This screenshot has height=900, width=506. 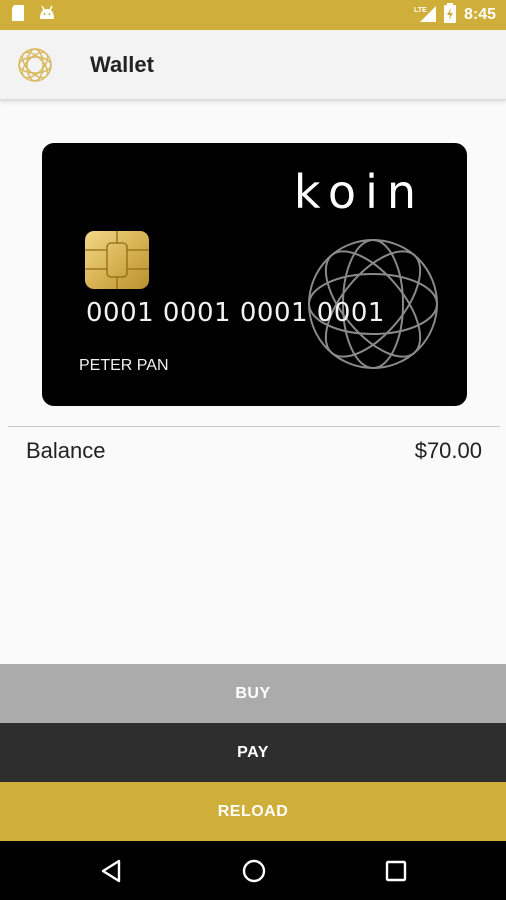 I want to click on network-label: LTE, so click(x=420, y=10).